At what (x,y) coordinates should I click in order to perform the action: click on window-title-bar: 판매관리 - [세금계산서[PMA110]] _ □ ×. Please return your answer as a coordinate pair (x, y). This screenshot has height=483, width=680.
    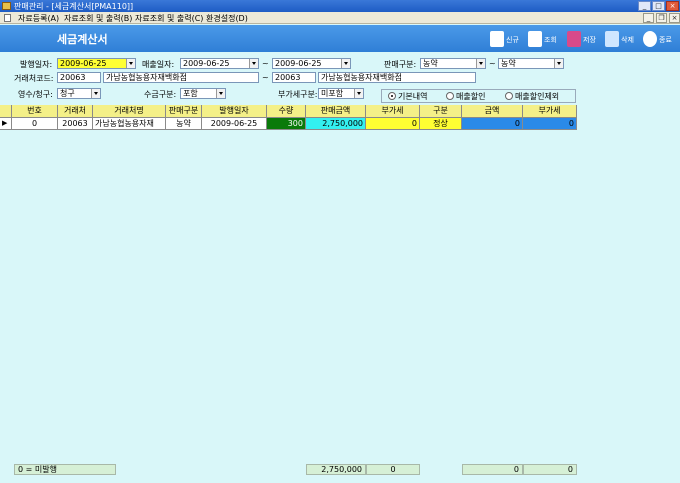
    Looking at the image, I should click on (340, 6).